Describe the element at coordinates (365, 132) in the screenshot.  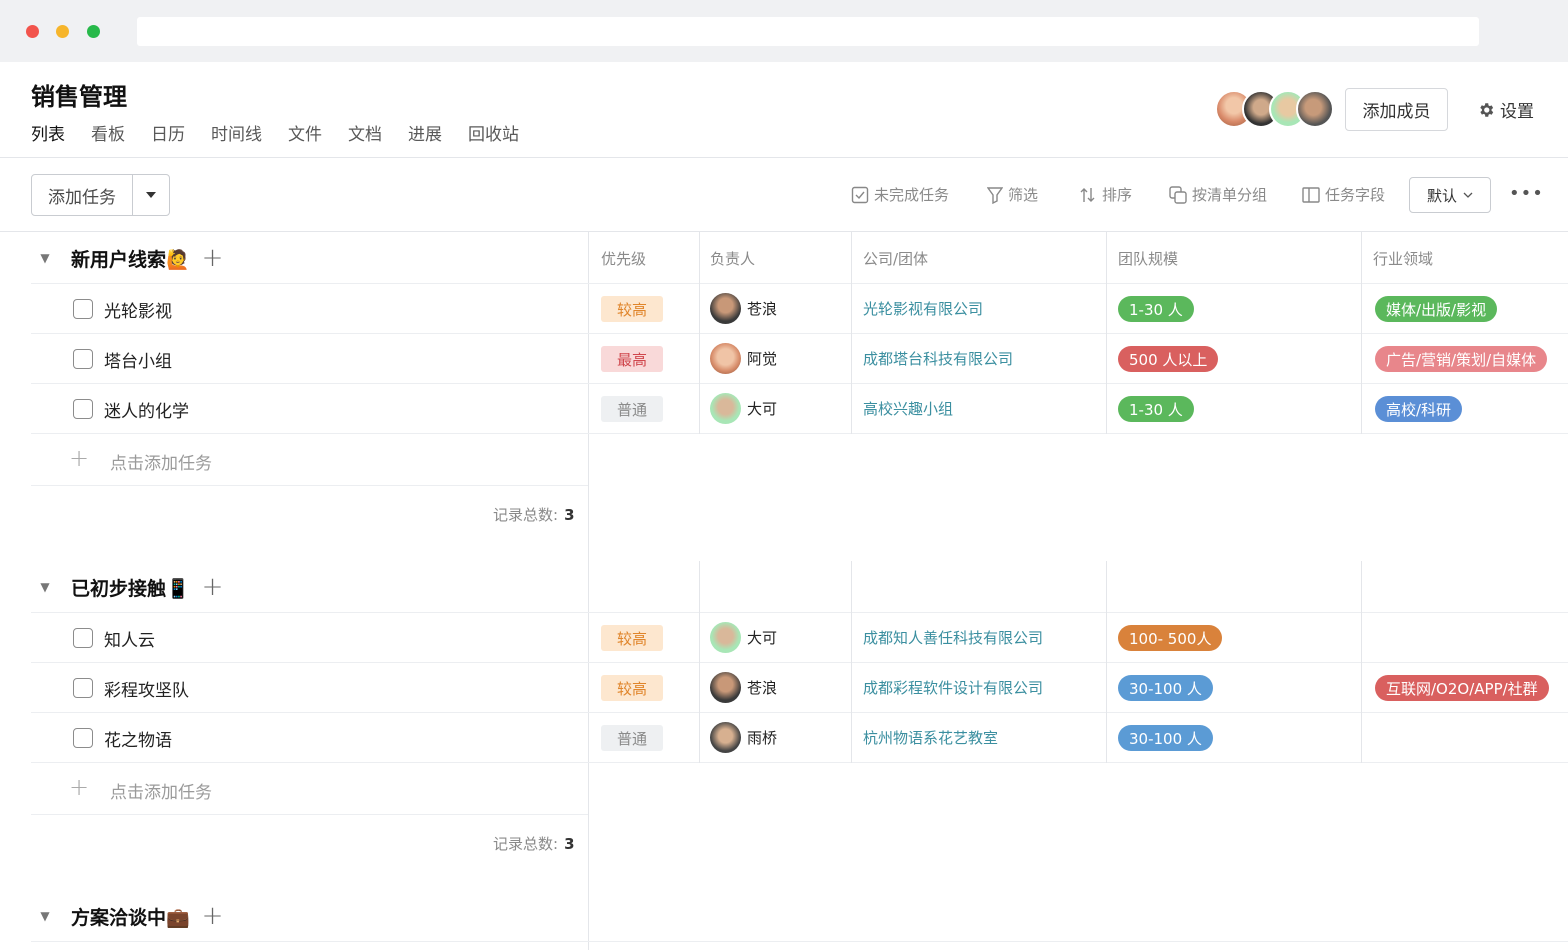
I see `tab-5: 文档` at that location.